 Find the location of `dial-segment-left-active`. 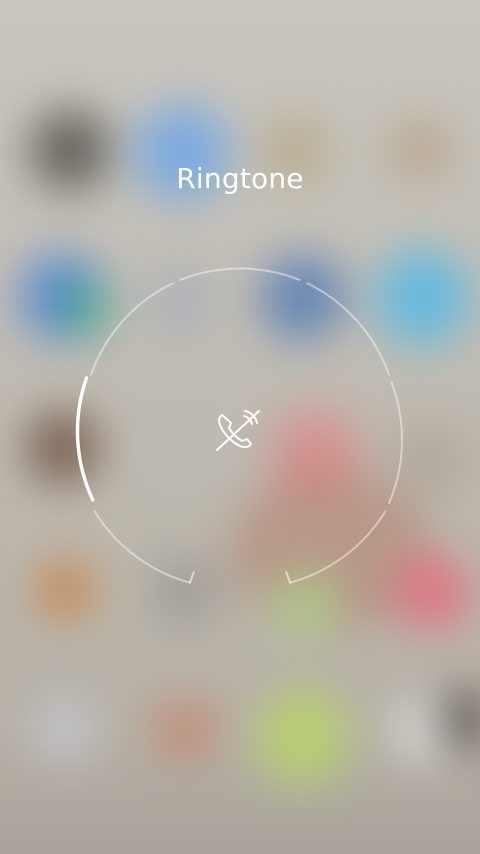

dial-segment-left-active is located at coordinates (85, 439).